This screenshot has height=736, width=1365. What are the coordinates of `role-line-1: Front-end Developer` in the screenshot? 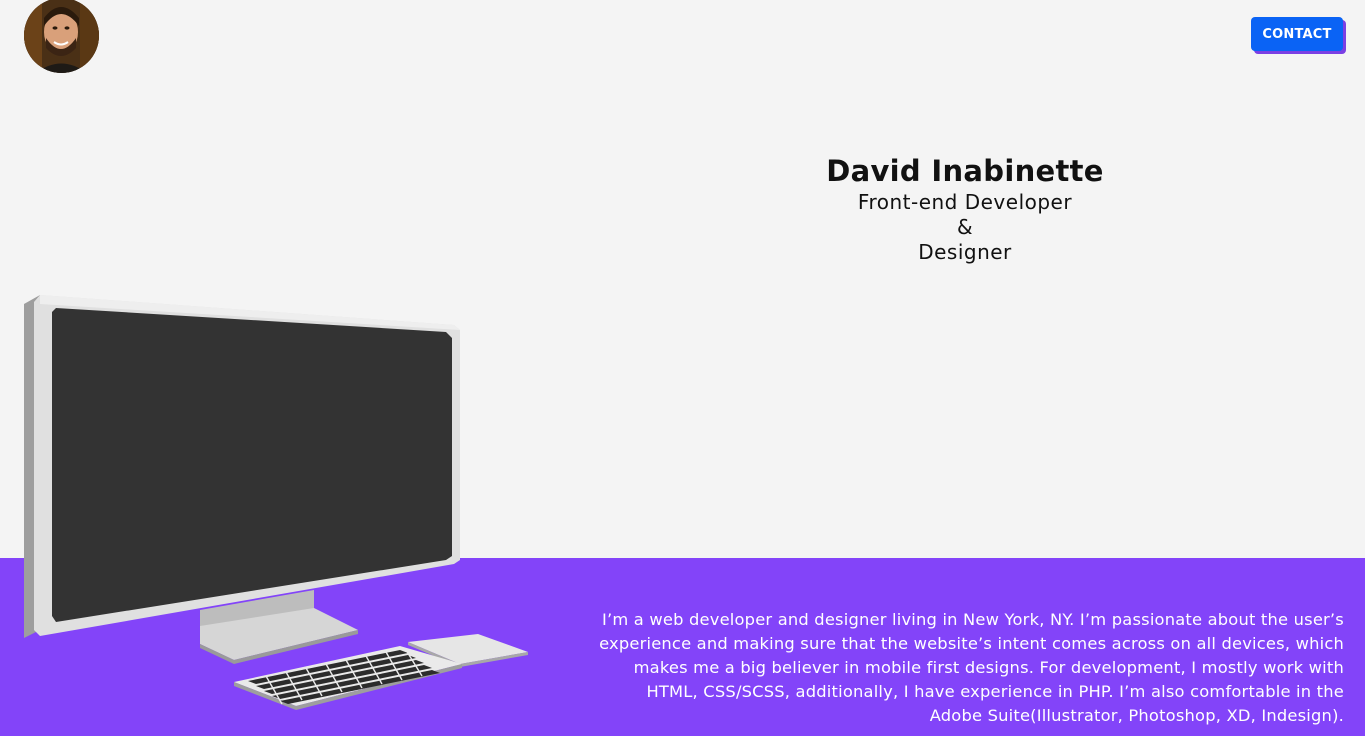 It's located at (965, 202).